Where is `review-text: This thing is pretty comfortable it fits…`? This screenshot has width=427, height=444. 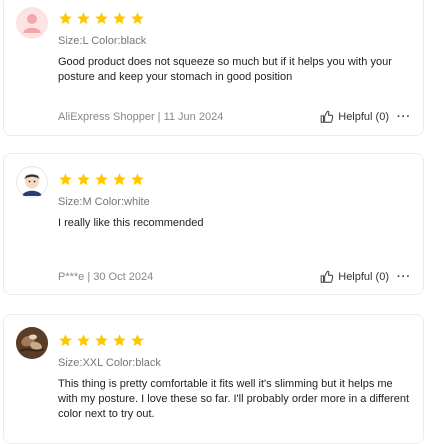
review-text: This thing is pretty comfortable it fits… is located at coordinates (234, 399).